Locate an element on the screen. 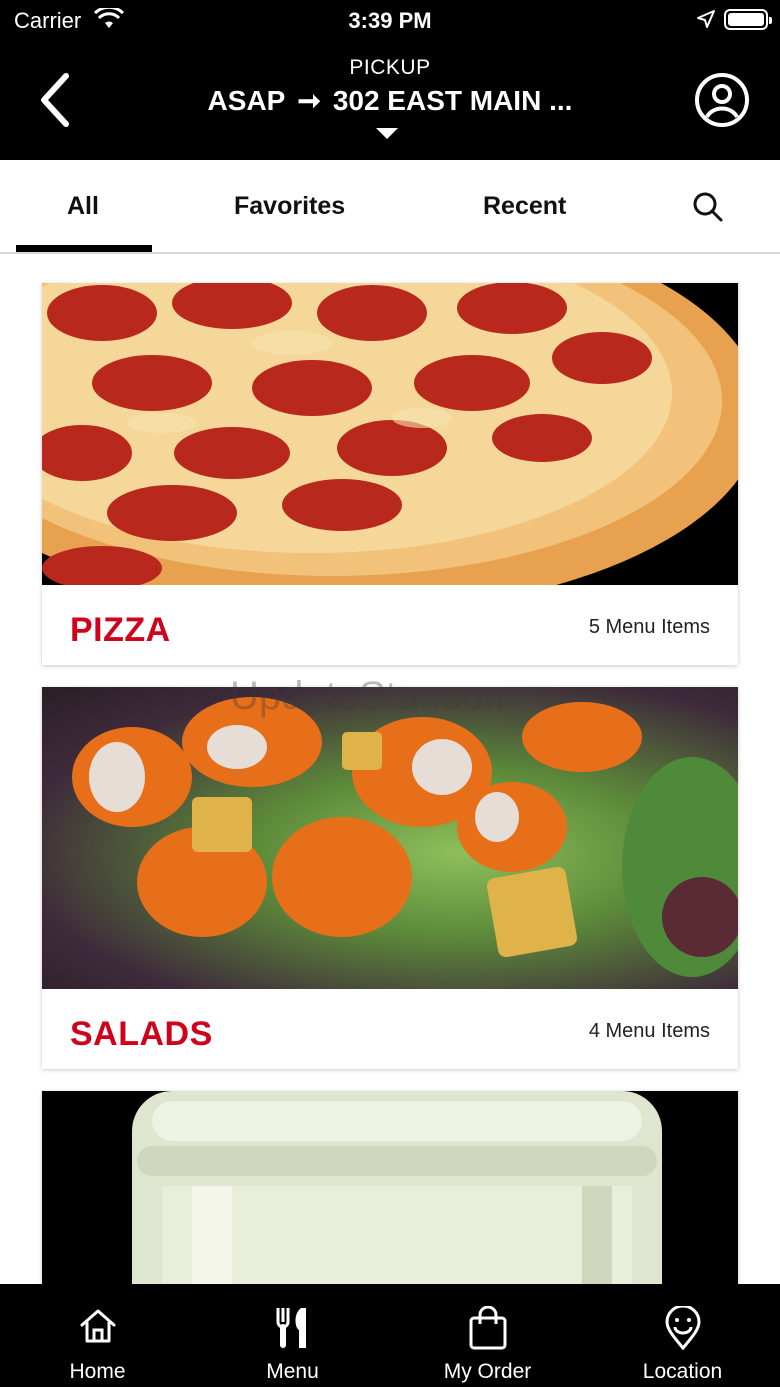  nav-menu: Menu is located at coordinates (292, 1335).